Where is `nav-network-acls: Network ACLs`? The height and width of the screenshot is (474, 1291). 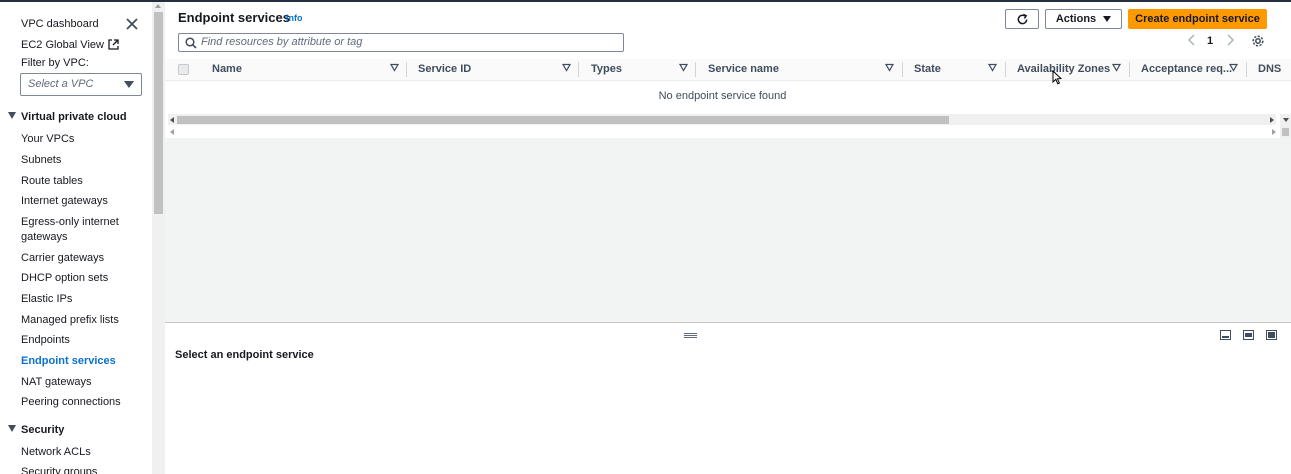 nav-network-acls: Network ACLs is located at coordinates (56, 452).